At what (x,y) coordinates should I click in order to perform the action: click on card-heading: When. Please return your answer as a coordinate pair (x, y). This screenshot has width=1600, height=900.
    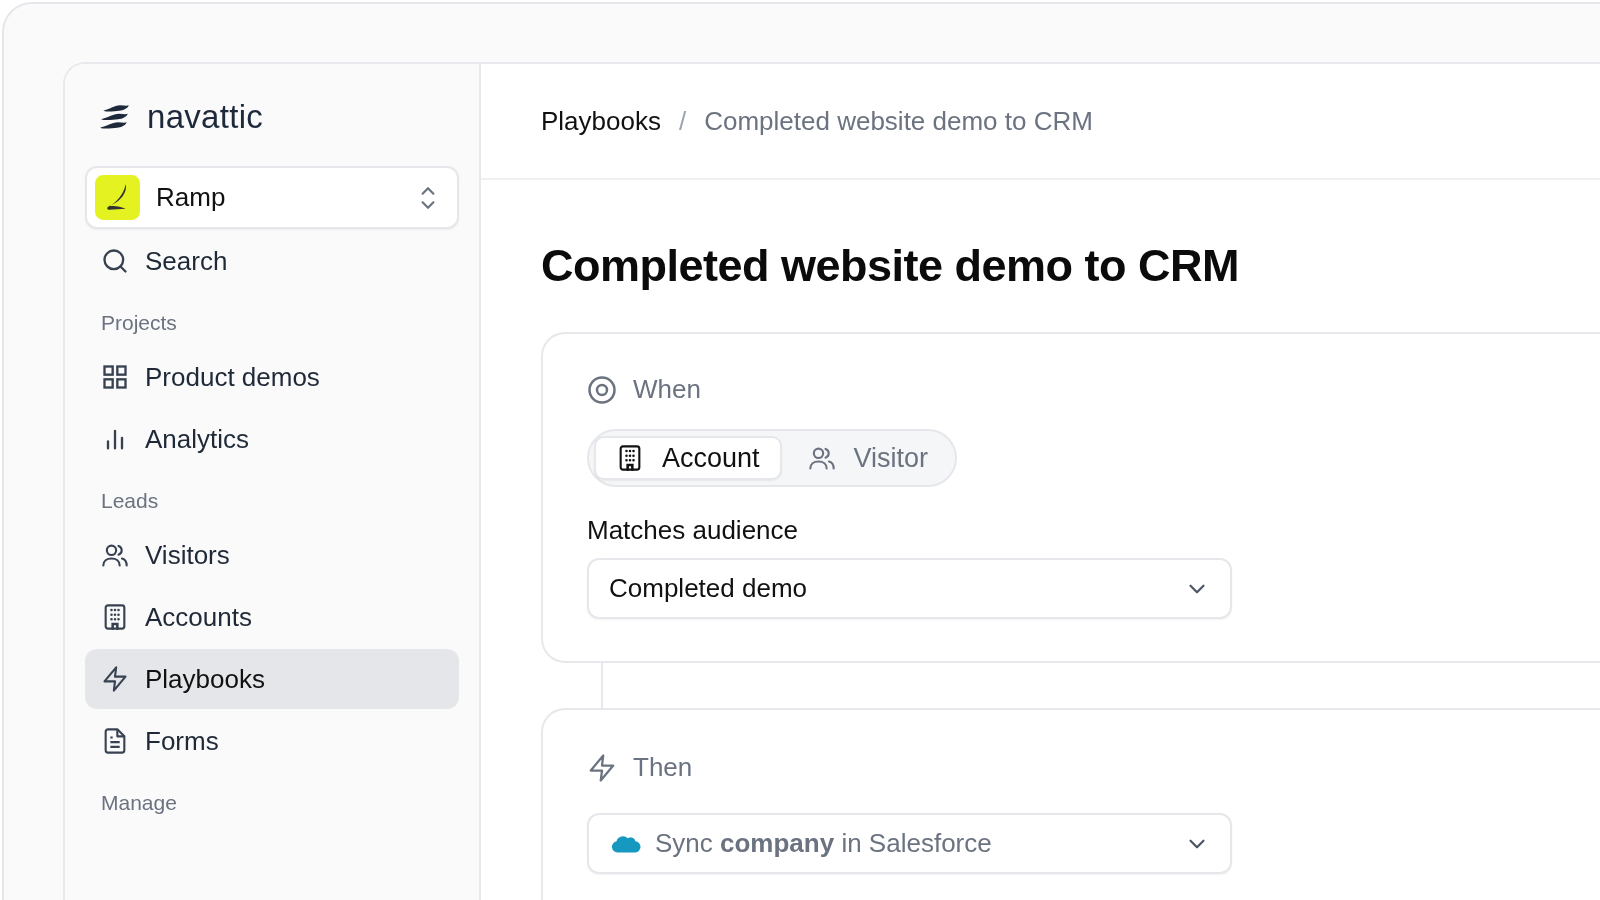
    Looking at the image, I should click on (667, 389).